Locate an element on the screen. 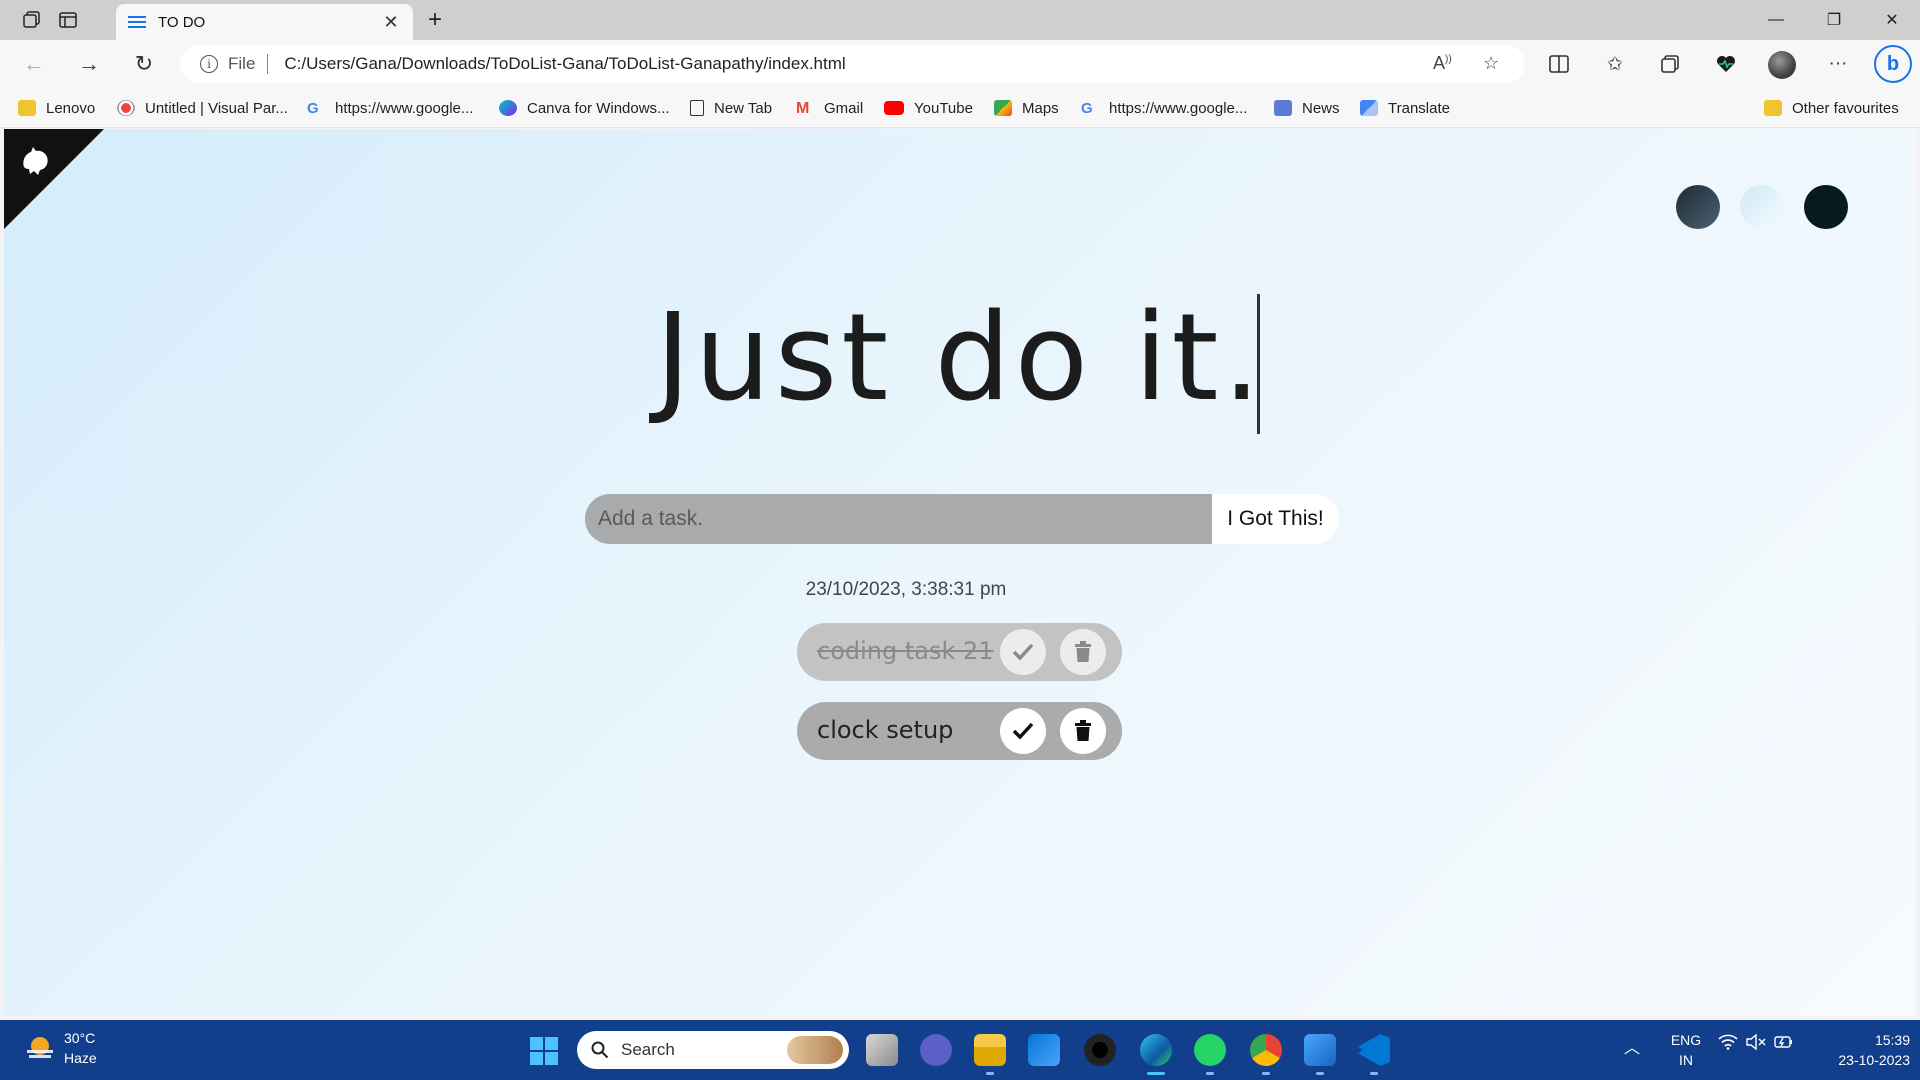 The height and width of the screenshot is (1080, 1920). edge-browser-icon is located at coordinates (1156, 1050).